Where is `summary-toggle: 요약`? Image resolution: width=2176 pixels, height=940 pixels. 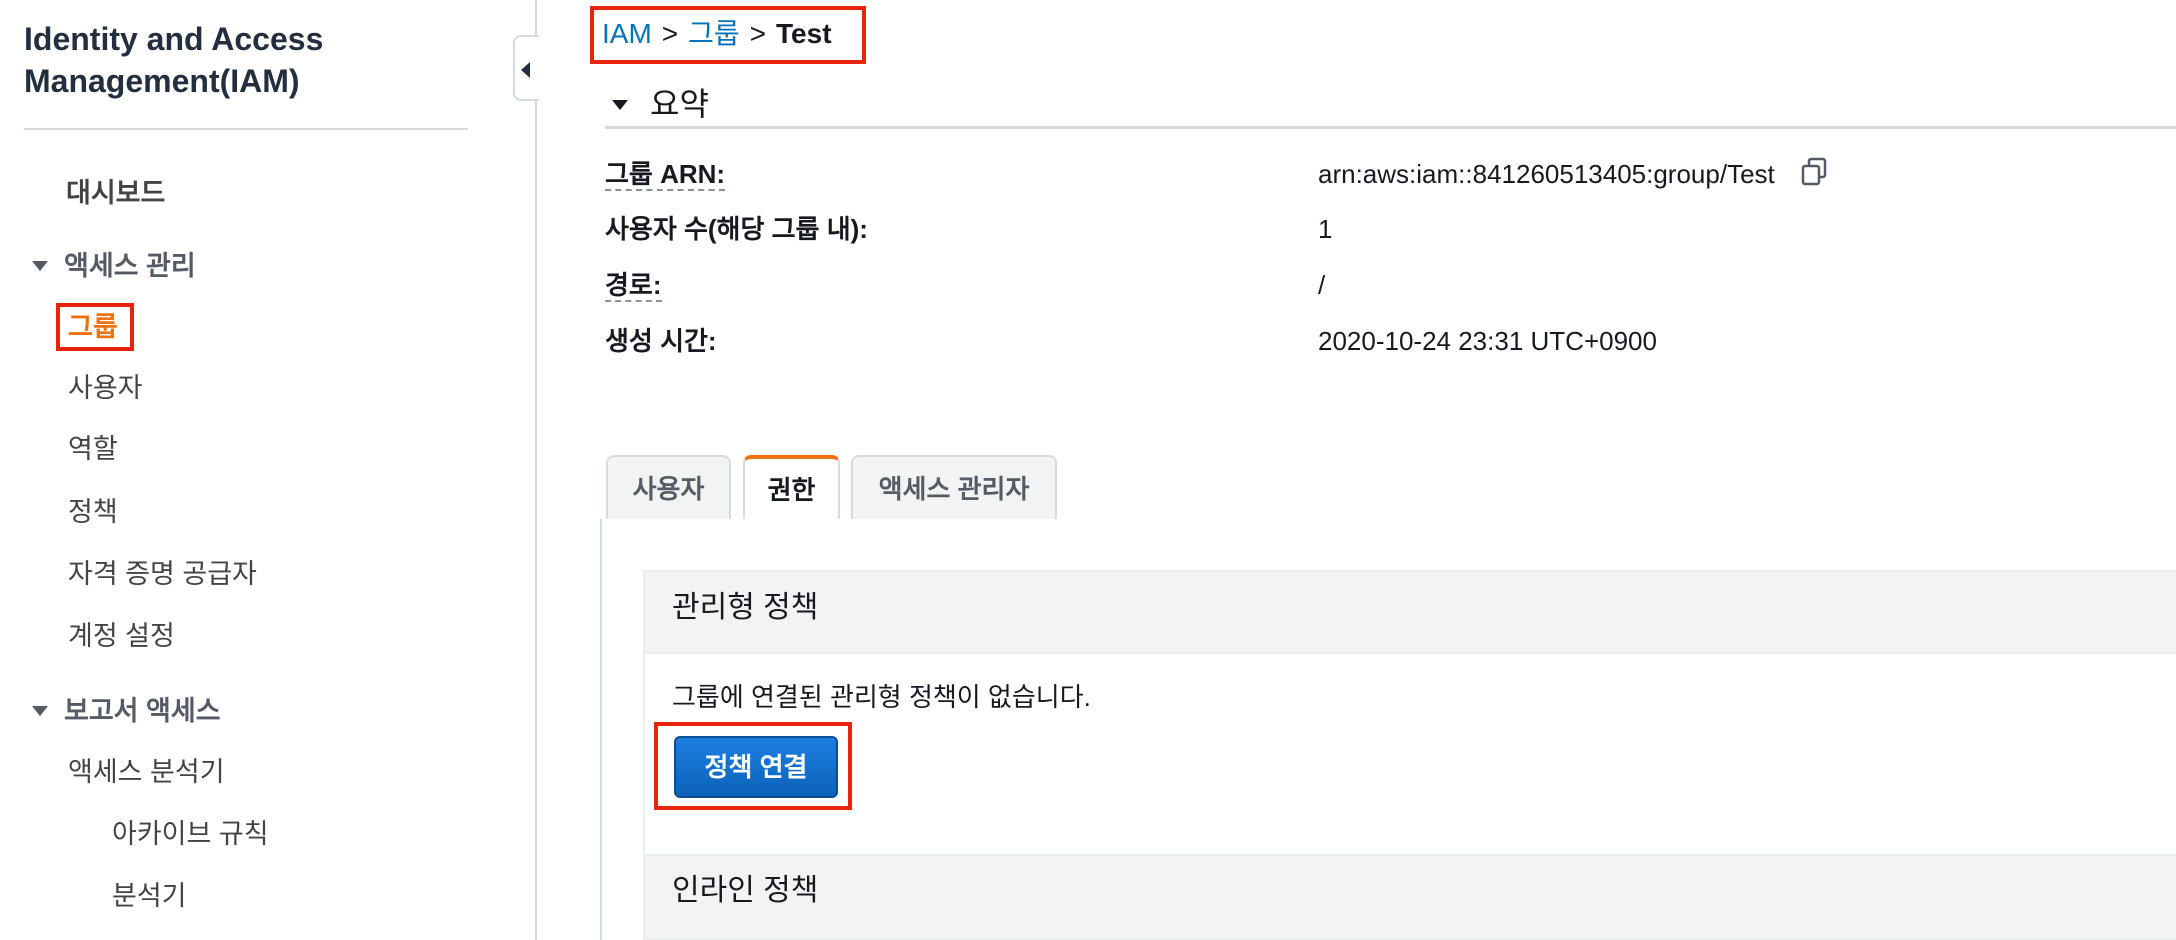
summary-toggle: 요약 is located at coordinates (660, 104).